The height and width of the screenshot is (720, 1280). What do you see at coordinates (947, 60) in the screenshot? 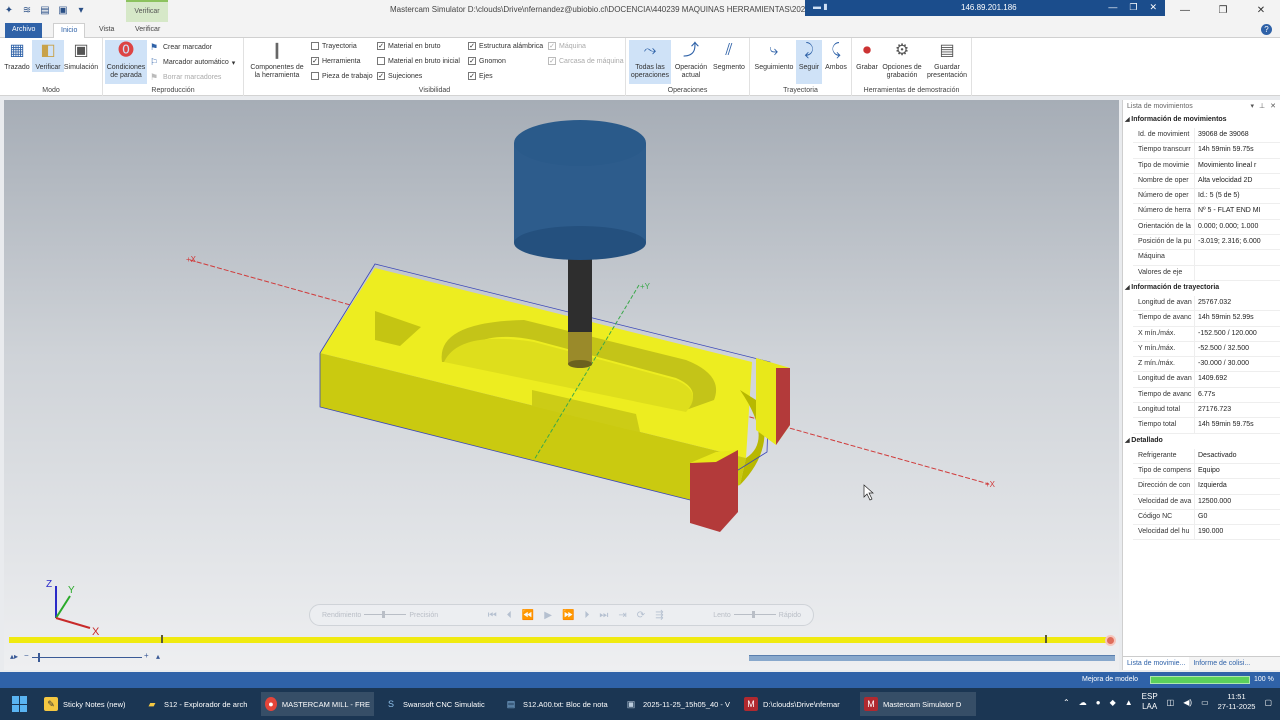
I see `save-presentation-button: ▤ Guardar presentación` at bounding box center [947, 60].